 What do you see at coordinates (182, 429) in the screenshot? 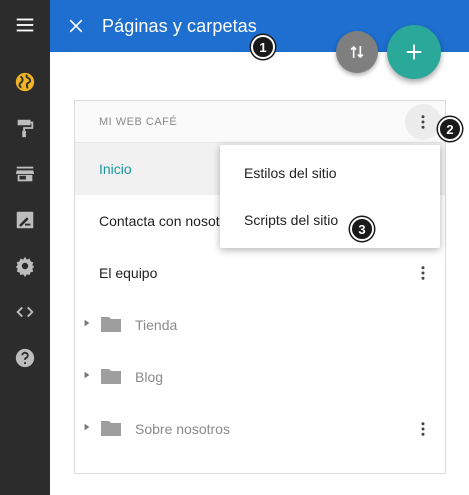
I see `folder-label: Sobre nosotros` at bounding box center [182, 429].